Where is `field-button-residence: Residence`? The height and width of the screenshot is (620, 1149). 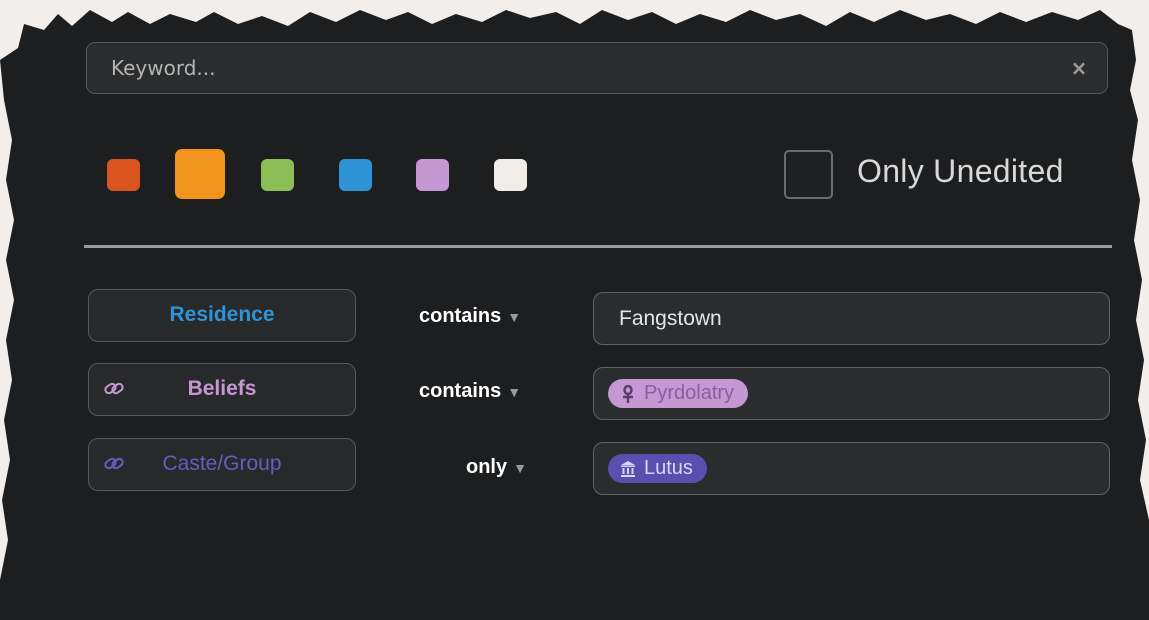 field-button-residence: Residence is located at coordinates (222, 315).